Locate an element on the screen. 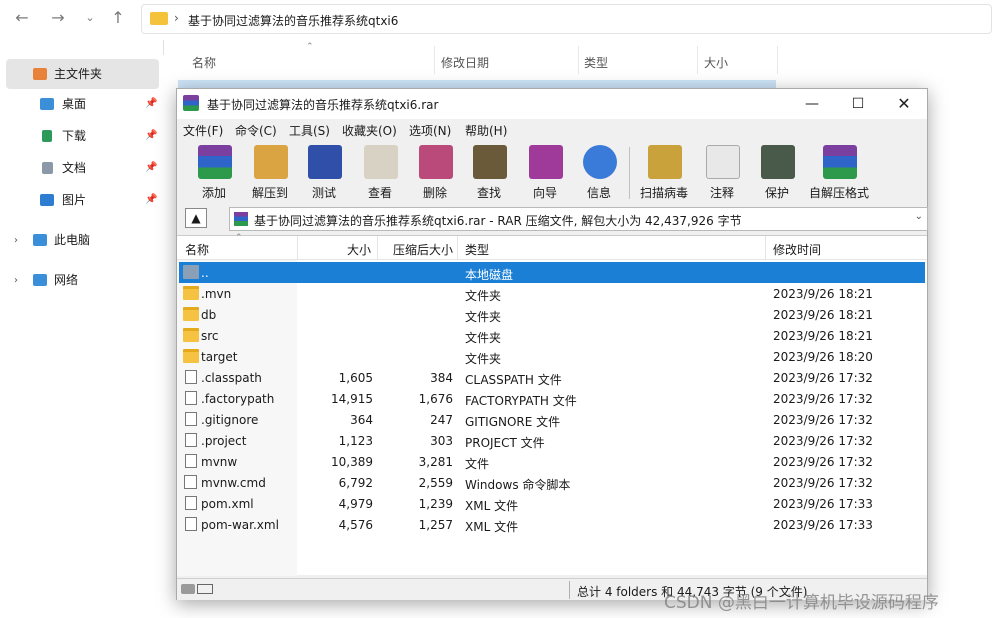  delete-label: 删除 is located at coordinates (434, 193).